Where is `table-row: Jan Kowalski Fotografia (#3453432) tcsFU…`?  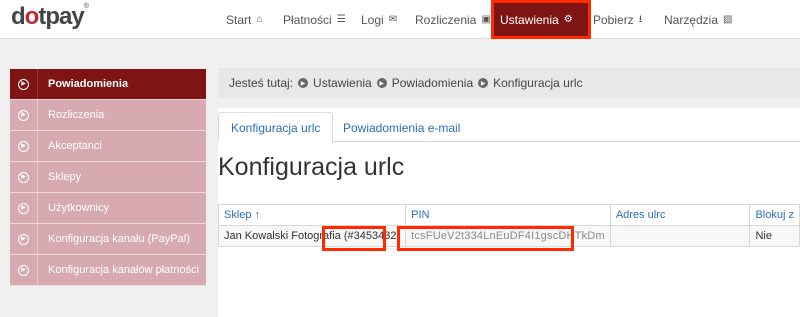 table-row: Jan Kowalski Fotografia (#3453432) tcsFU… is located at coordinates (508, 236).